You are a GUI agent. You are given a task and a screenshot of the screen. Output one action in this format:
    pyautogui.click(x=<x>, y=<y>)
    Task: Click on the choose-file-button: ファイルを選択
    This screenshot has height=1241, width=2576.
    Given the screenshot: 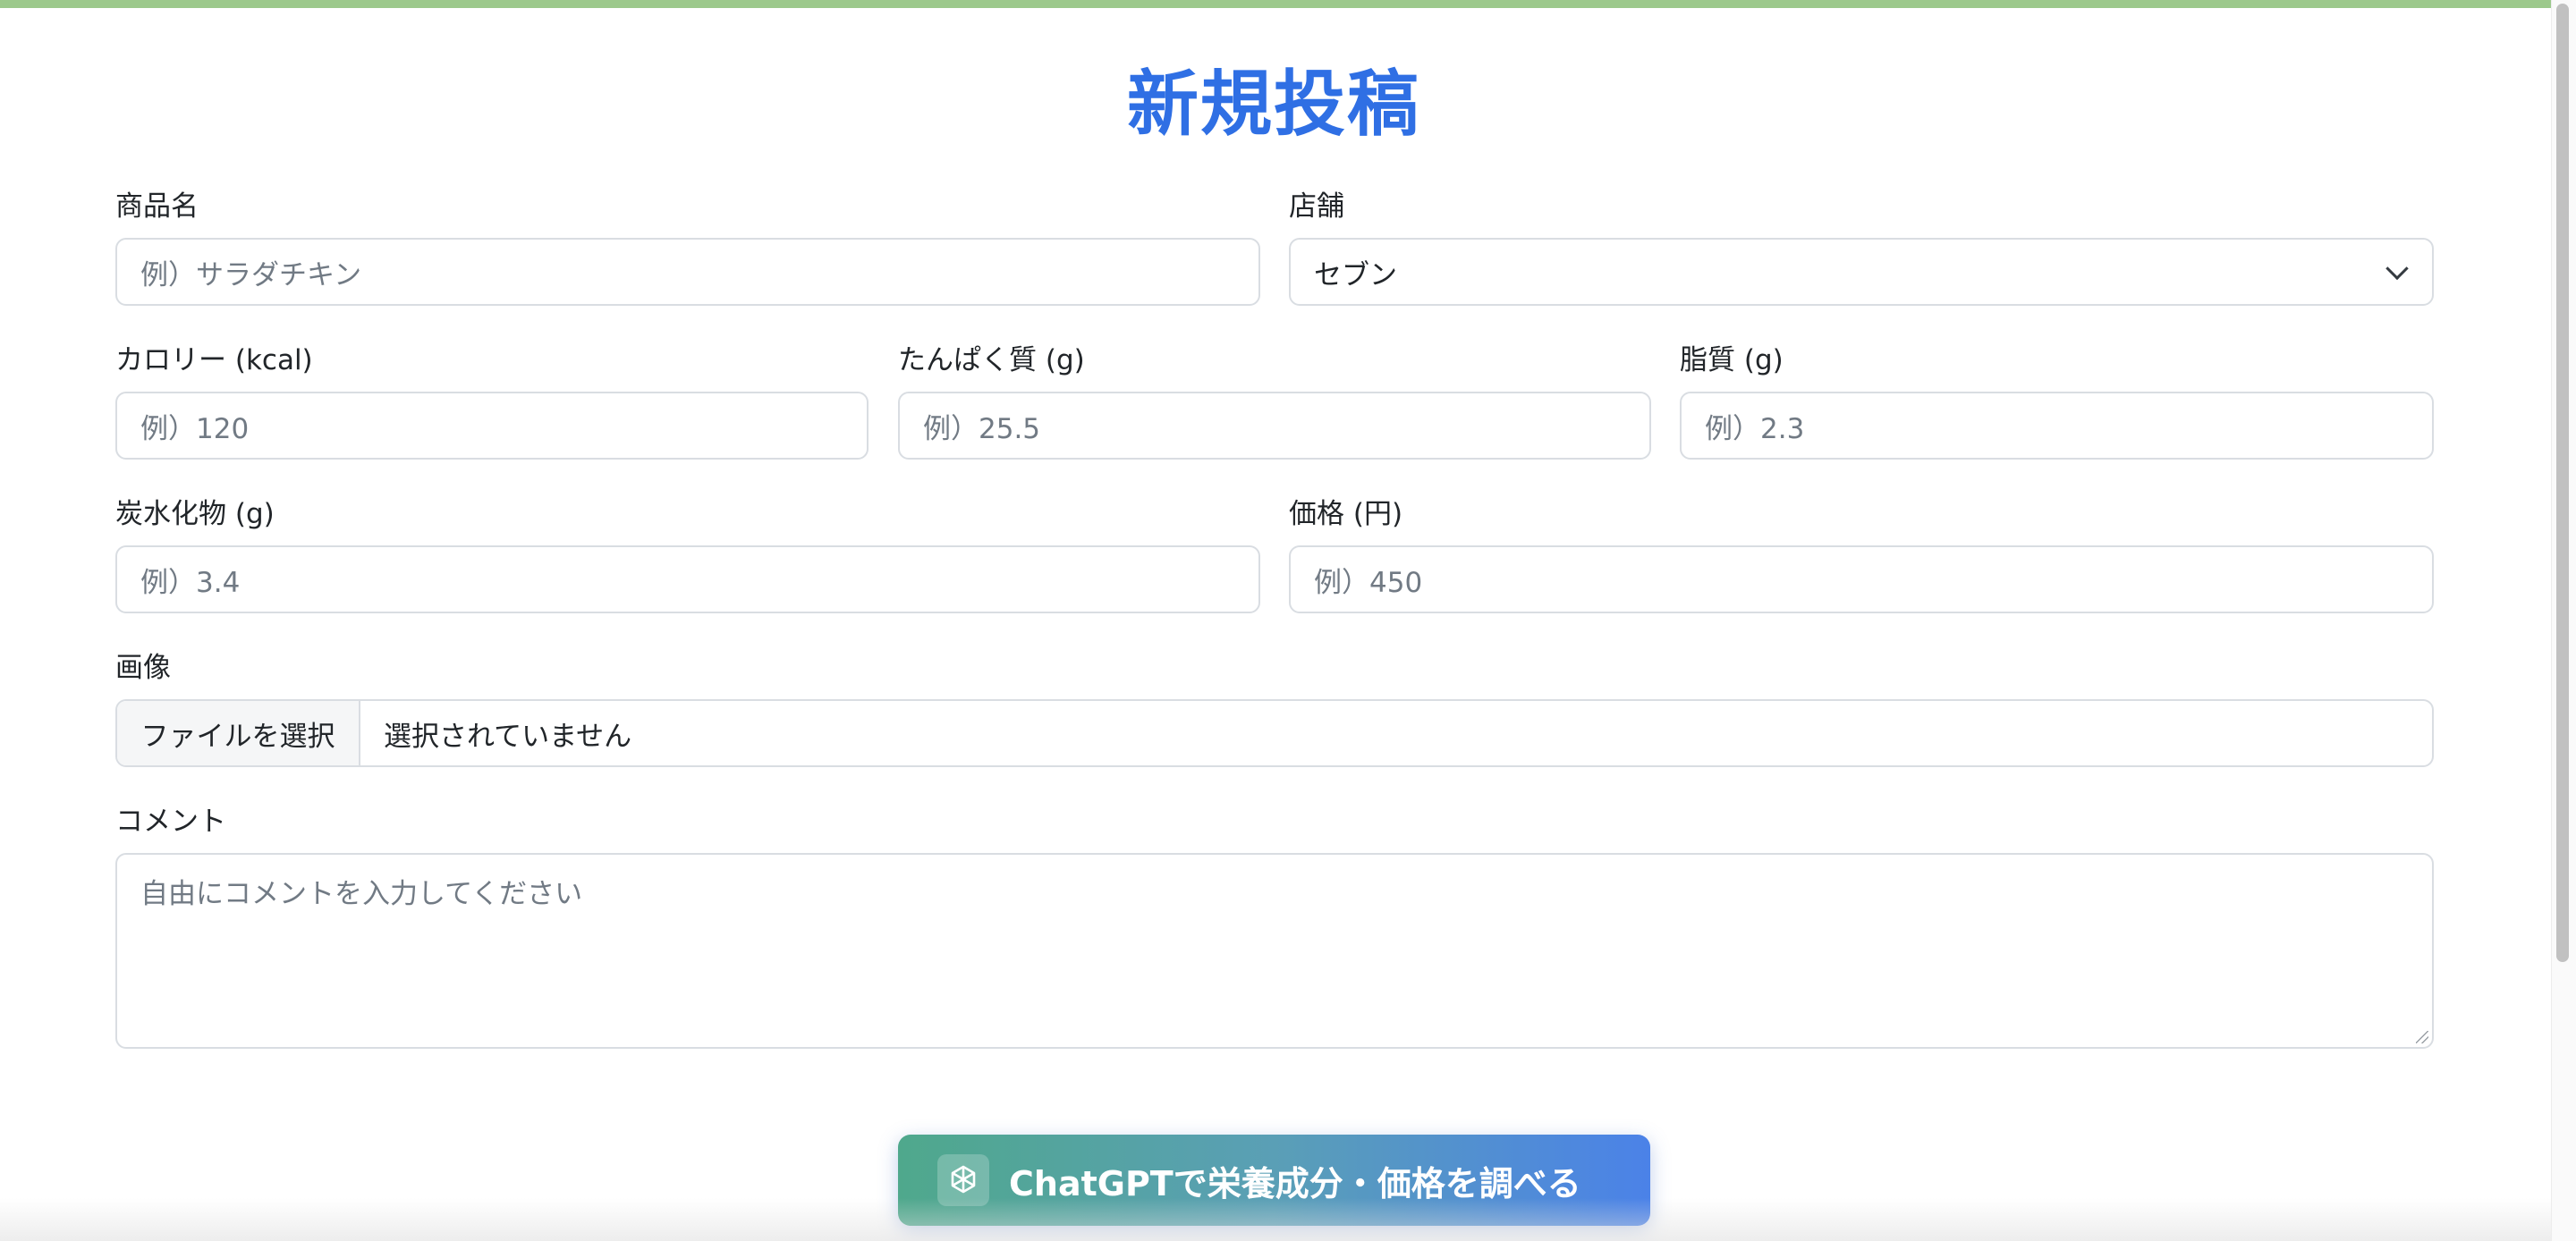 What is the action you would take?
    pyautogui.click(x=238, y=733)
    